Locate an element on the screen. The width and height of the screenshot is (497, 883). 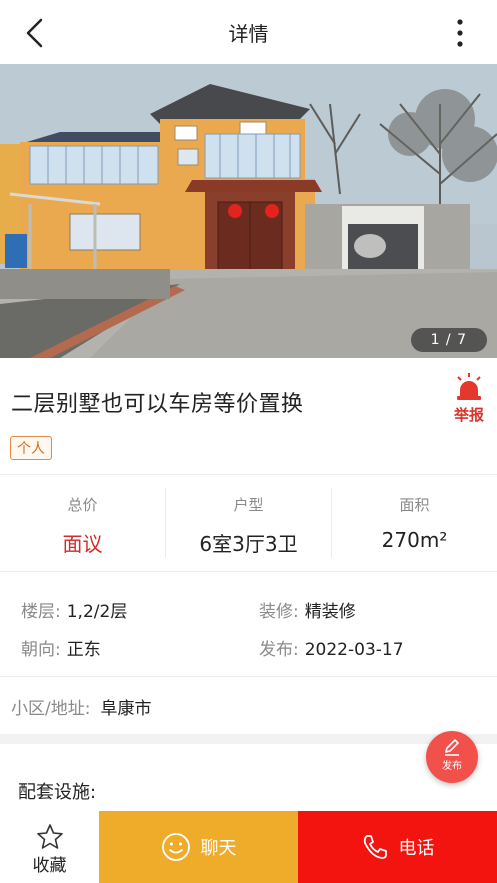
detail-value: 精装修 is located at coordinates (330, 612).